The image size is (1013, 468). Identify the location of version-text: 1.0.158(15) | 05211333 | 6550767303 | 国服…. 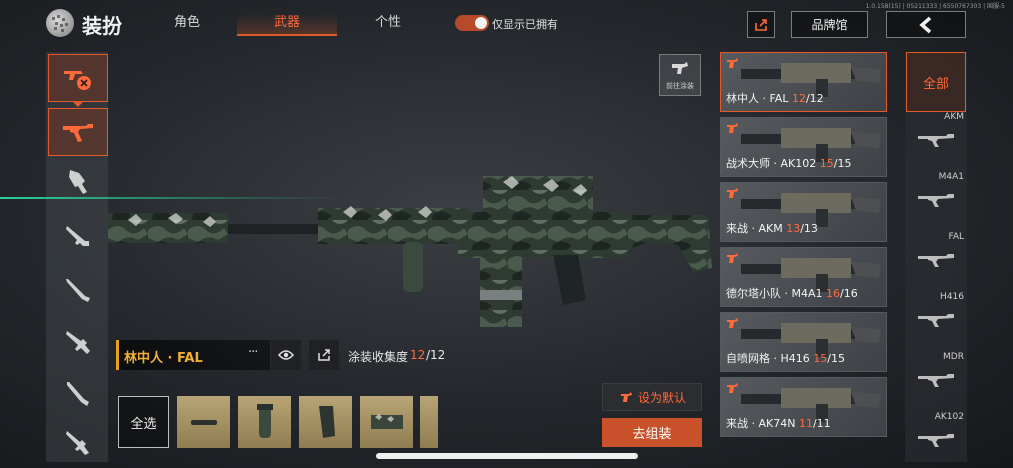
(935, 6).